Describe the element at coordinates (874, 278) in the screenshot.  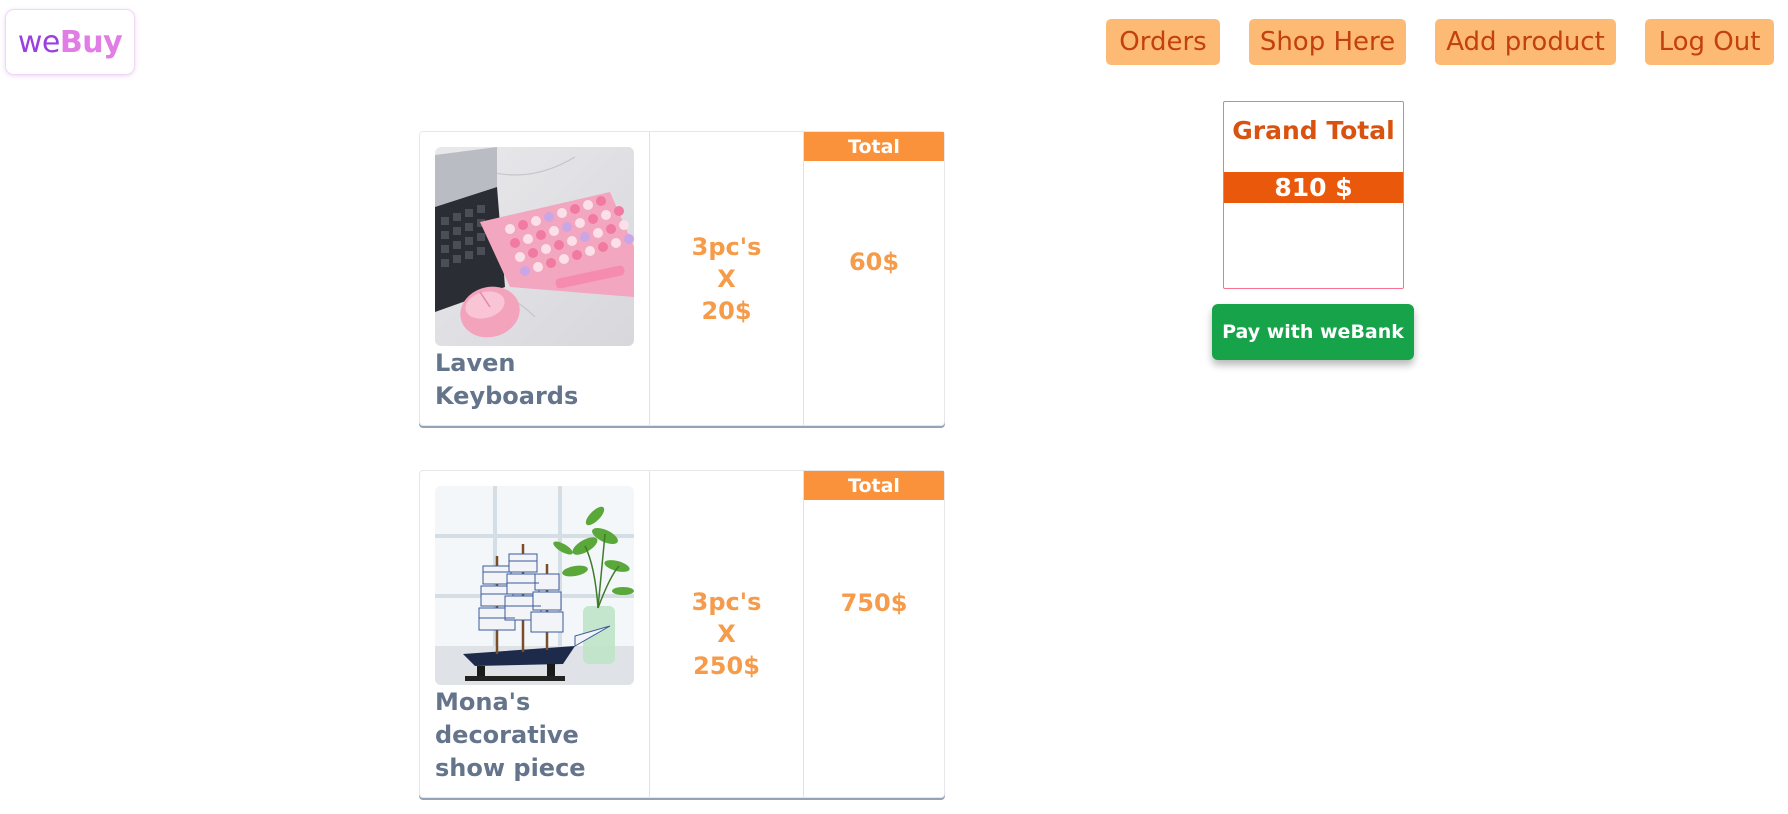
I see `total-column: Total 60$` at that location.